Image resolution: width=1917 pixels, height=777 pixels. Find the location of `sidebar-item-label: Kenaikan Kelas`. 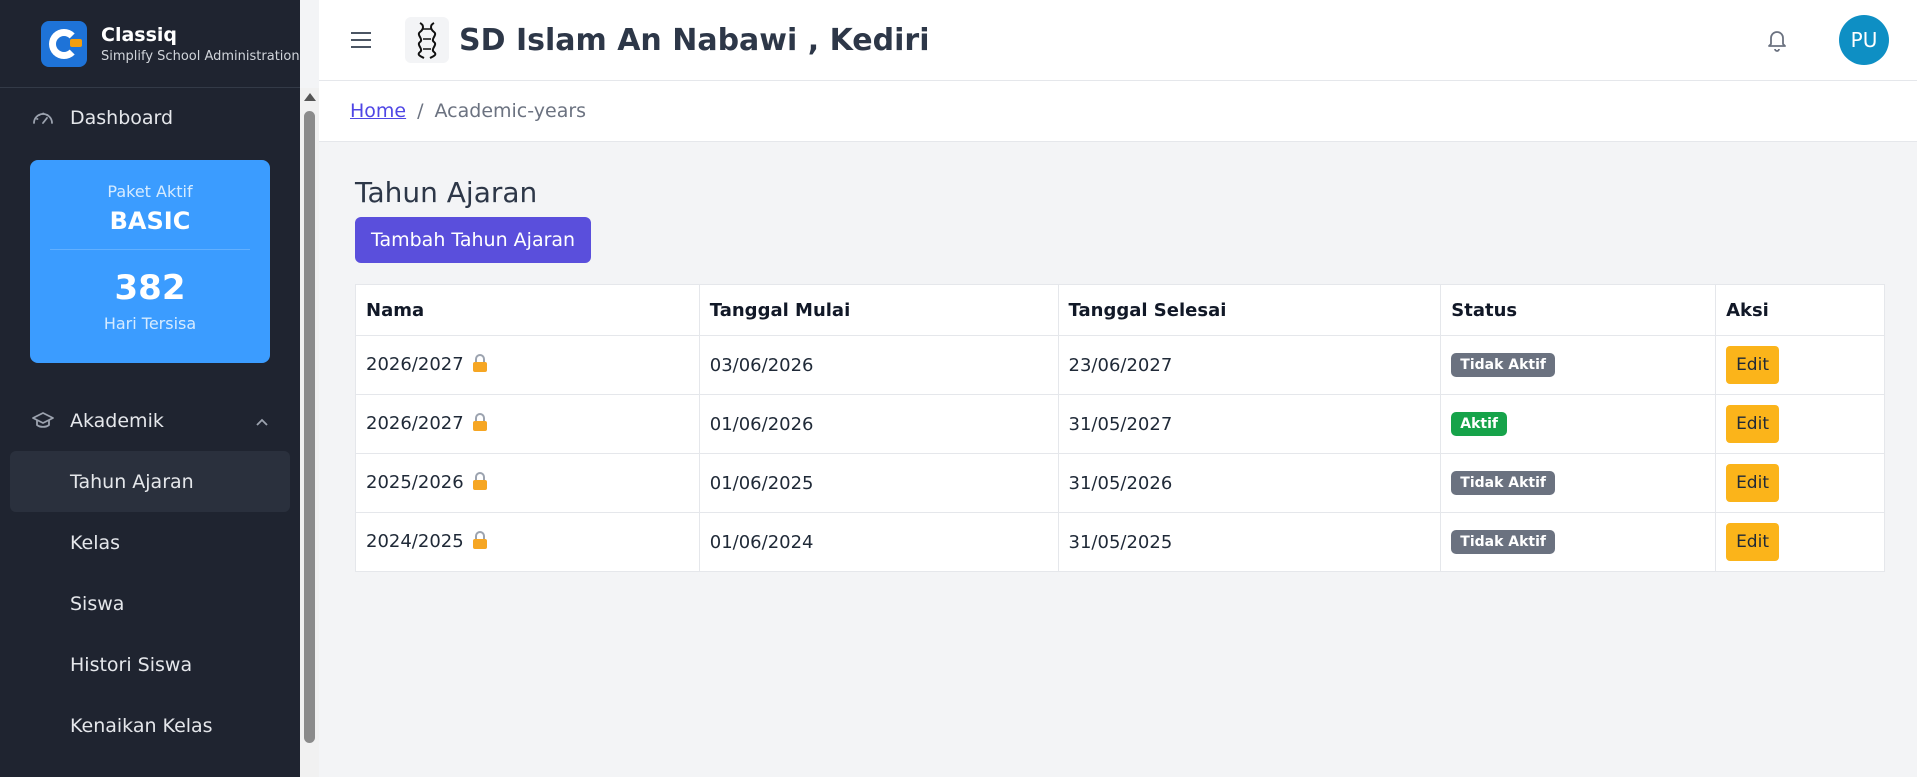

sidebar-item-label: Kenaikan Kelas is located at coordinates (141, 725).